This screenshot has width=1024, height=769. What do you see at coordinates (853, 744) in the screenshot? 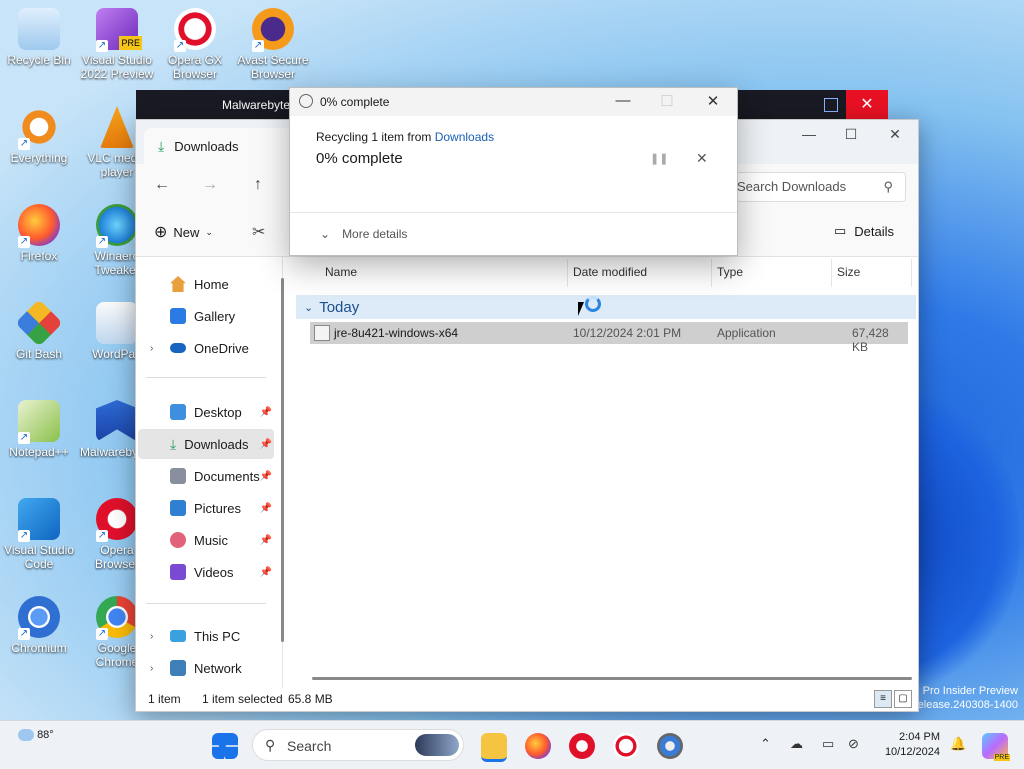
I see `volume-muted-icon: ⊘` at bounding box center [853, 744].